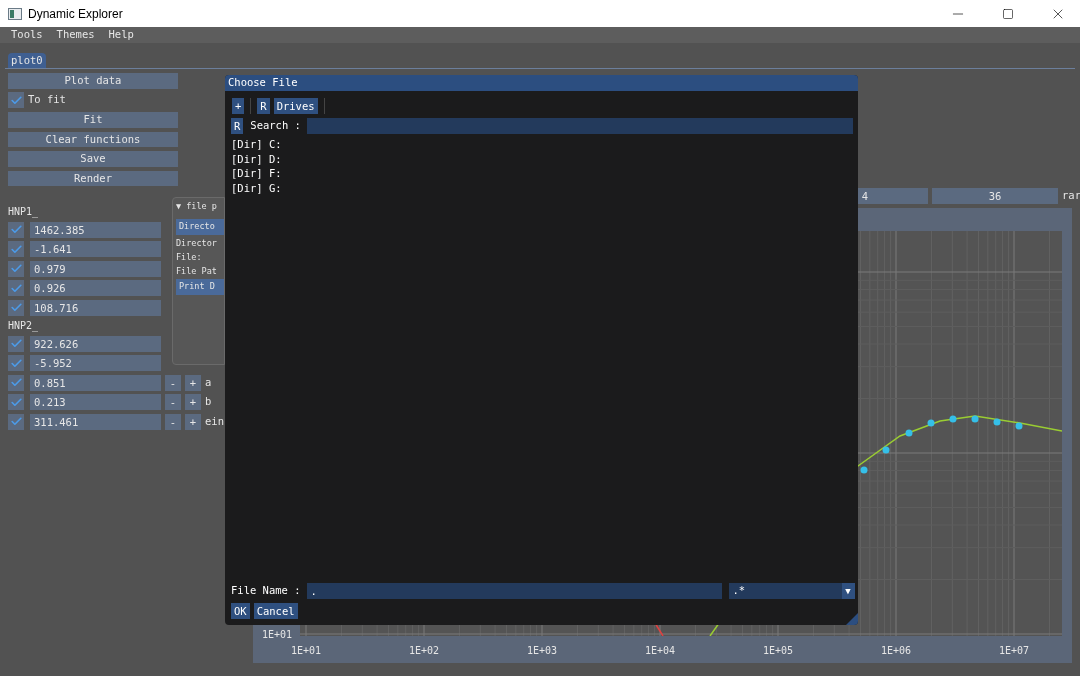 The height and width of the screenshot is (676, 1080). I want to click on info-label: File Pat, so click(197, 270).